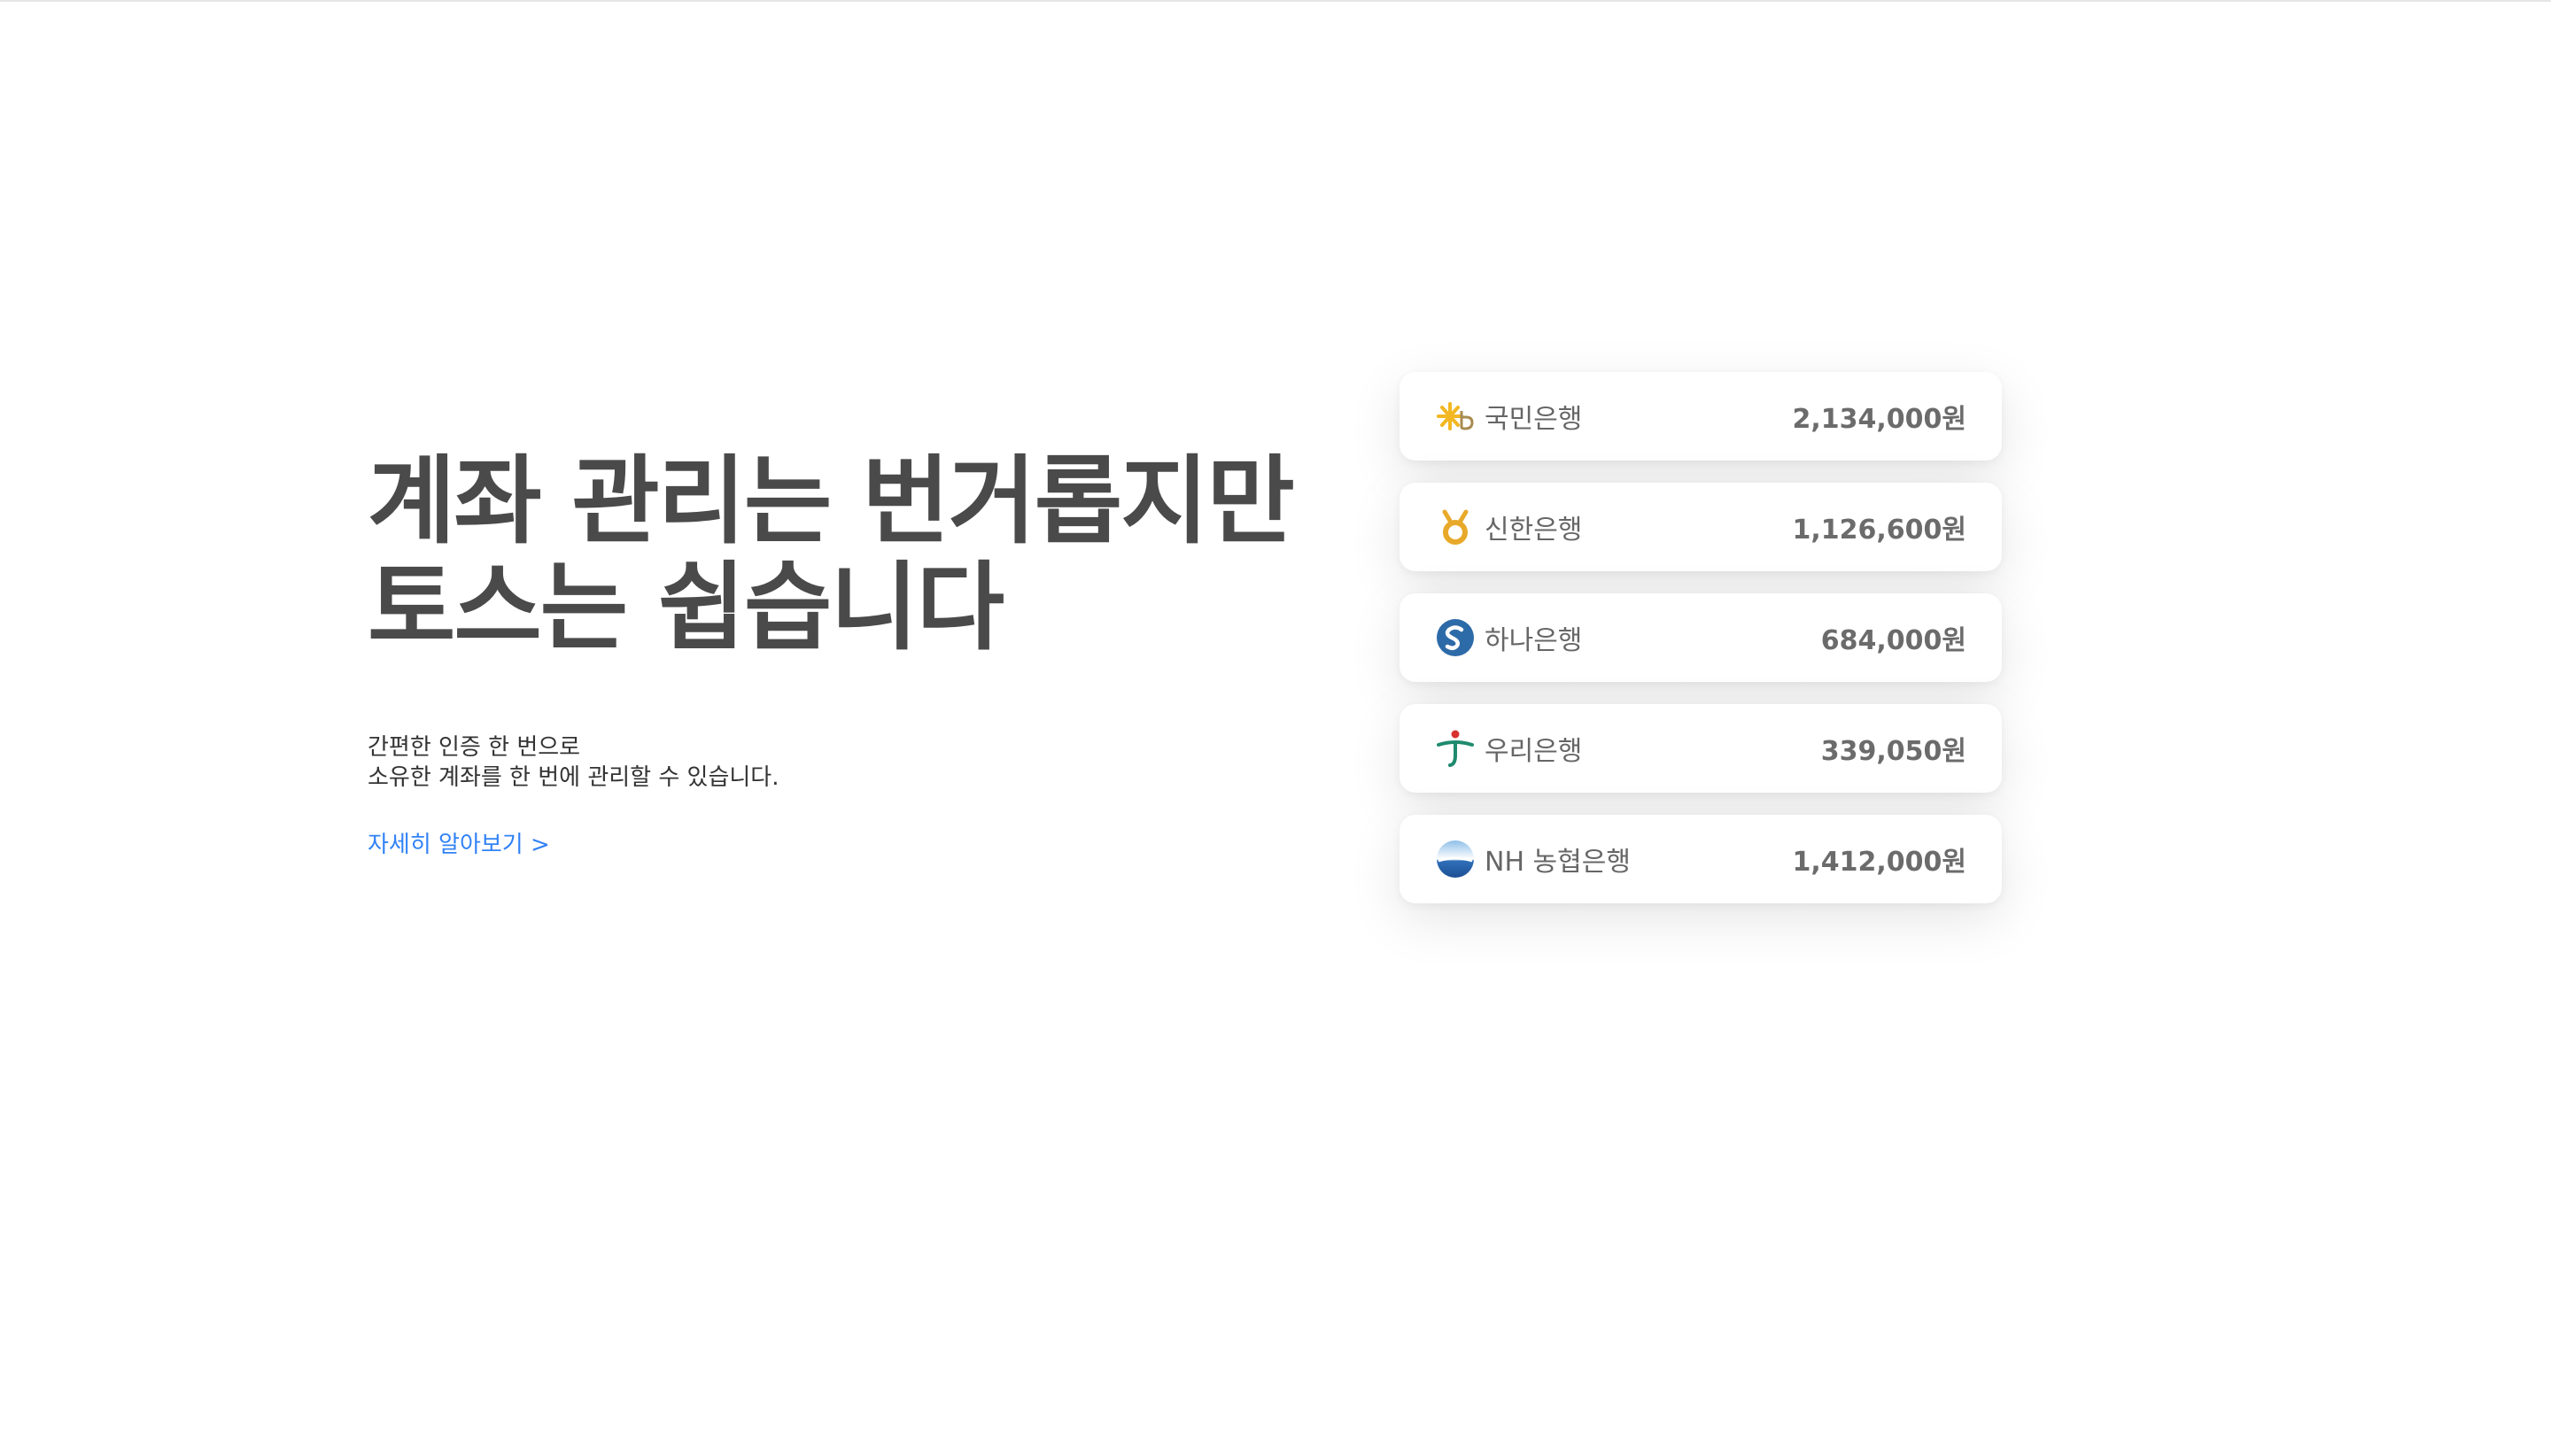  What do you see at coordinates (1879, 419) in the screenshot?
I see `account-amount: 2,134,000원` at bounding box center [1879, 419].